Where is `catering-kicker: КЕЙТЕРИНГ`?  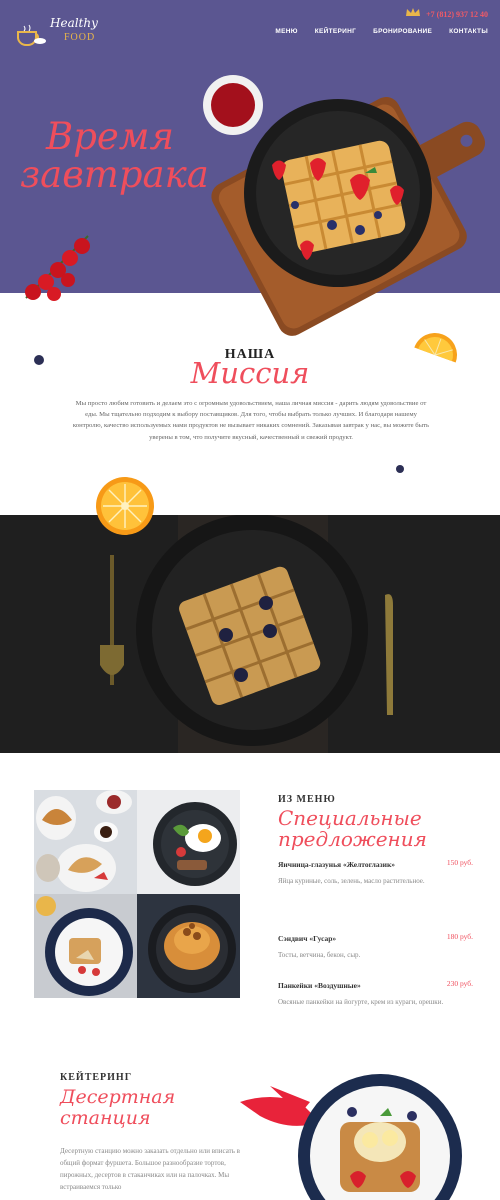 catering-kicker: КЕЙТЕРИНГ is located at coordinates (96, 1077).